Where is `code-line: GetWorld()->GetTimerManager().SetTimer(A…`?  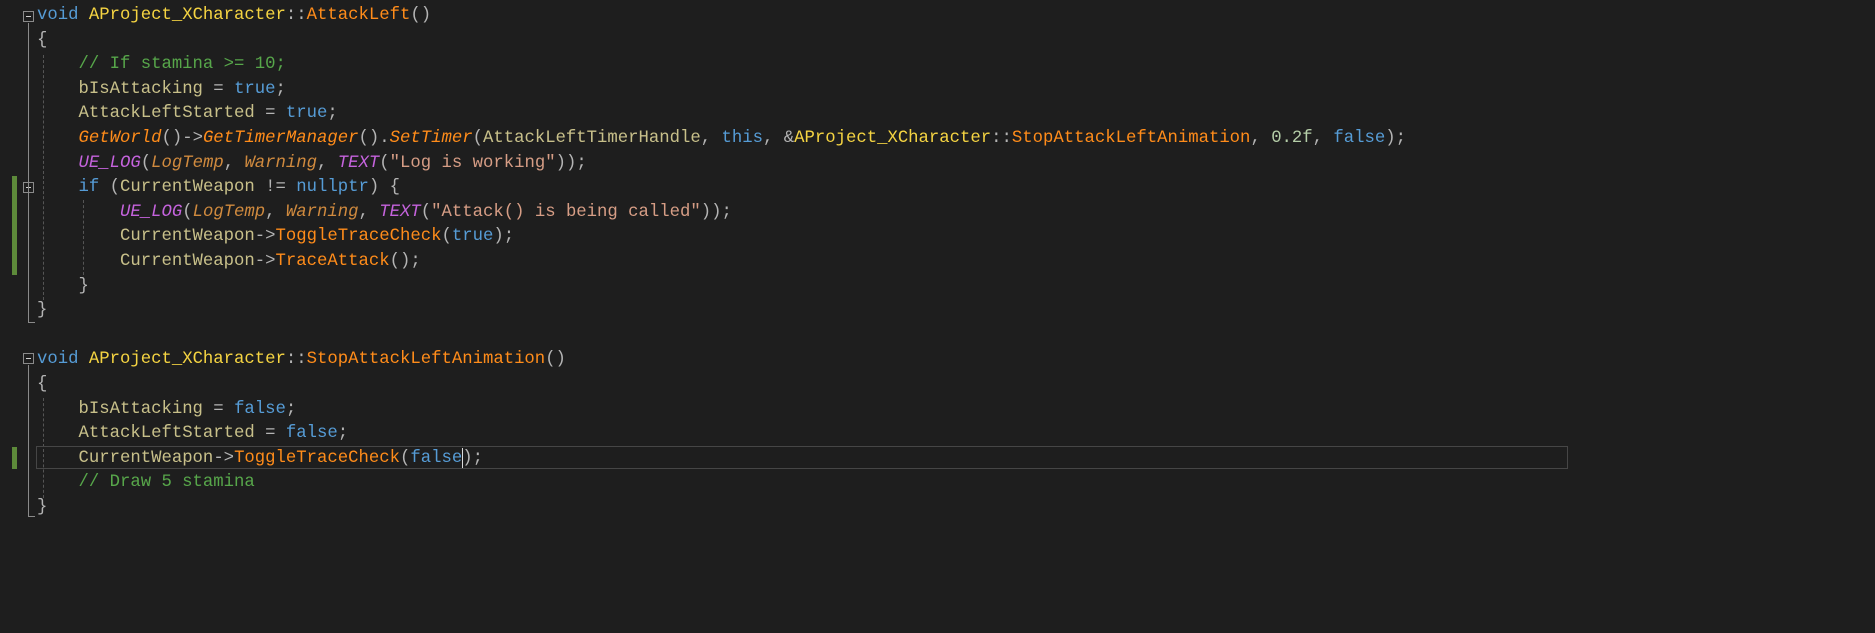
code-line: GetWorld()->GetTimerManager().SetTimer(A… is located at coordinates (721, 139).